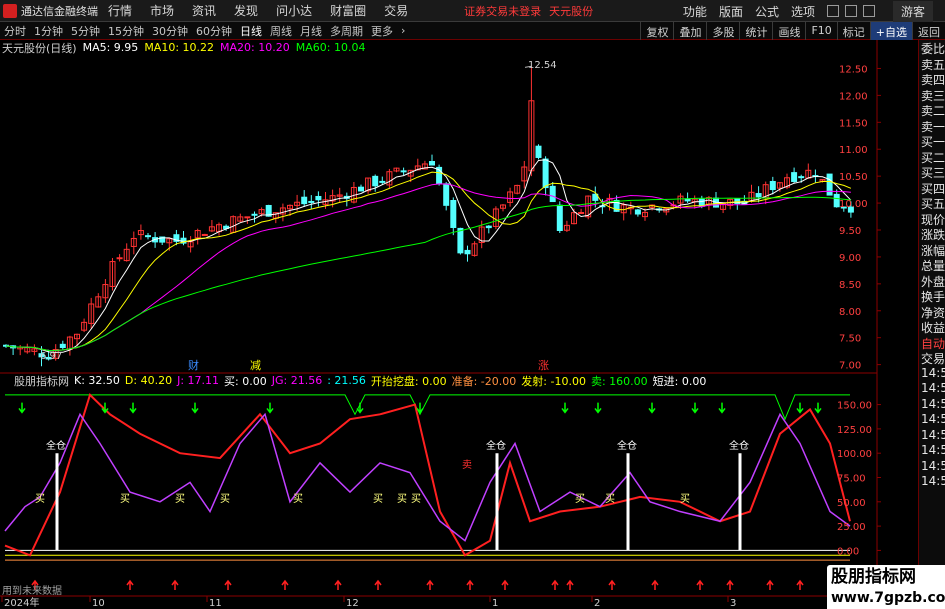  What do you see at coordinates (204, 10) in the screenshot?
I see `menu-news: 资讯` at bounding box center [204, 10].